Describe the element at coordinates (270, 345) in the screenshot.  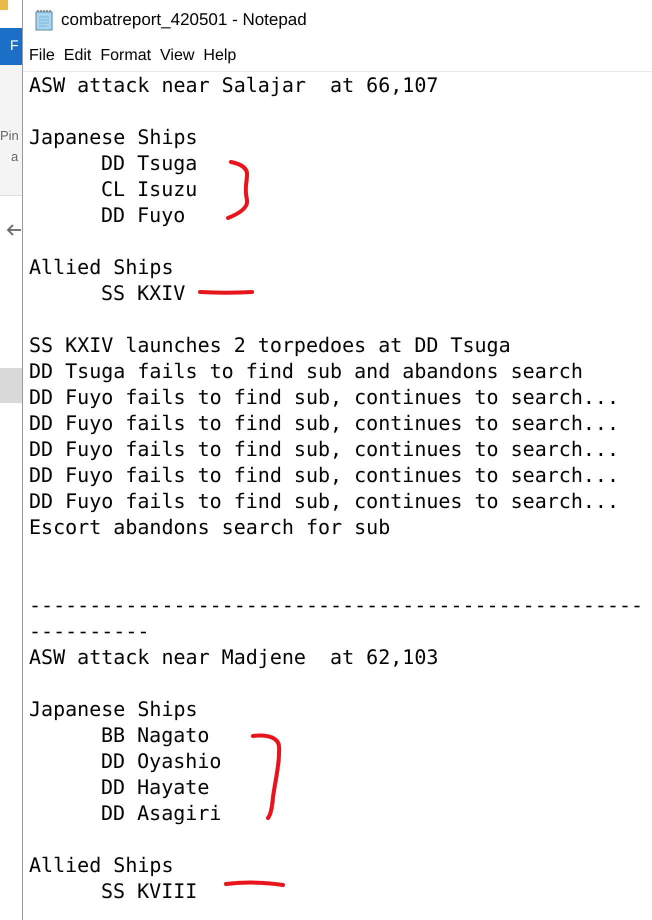
I see `text-line: SS KXIV launches 2 torpedoes at DD Tsuga` at that location.